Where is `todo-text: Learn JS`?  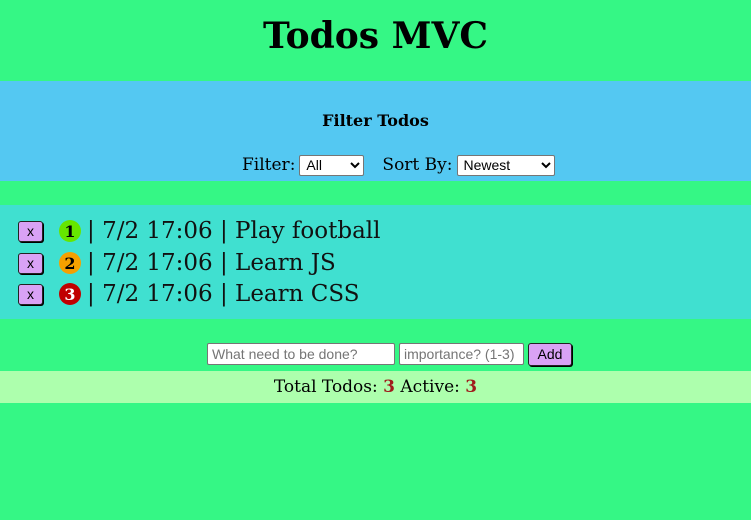 todo-text: Learn JS is located at coordinates (285, 263).